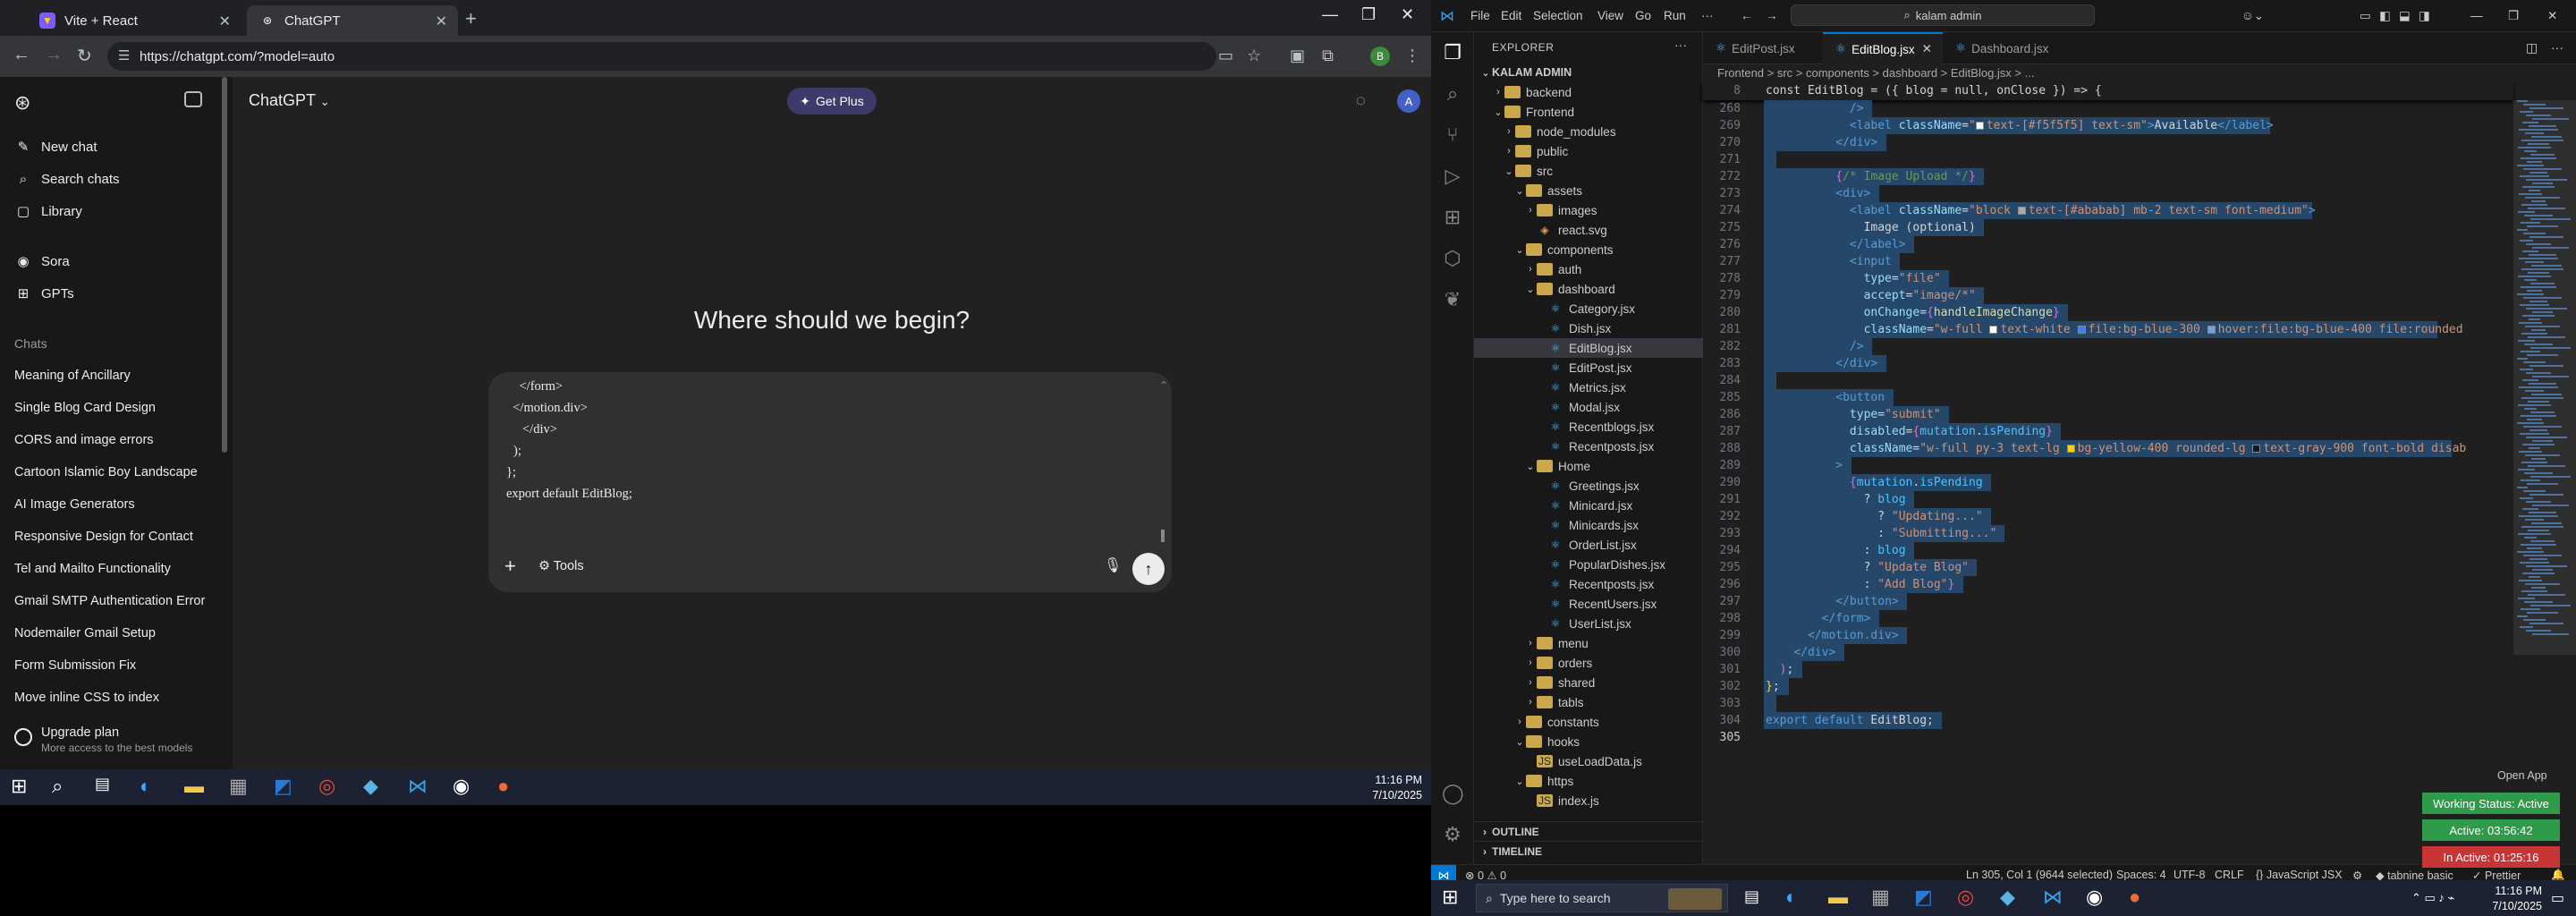  Describe the element at coordinates (1643, 15) in the screenshot. I see `menu-go: Go` at that location.